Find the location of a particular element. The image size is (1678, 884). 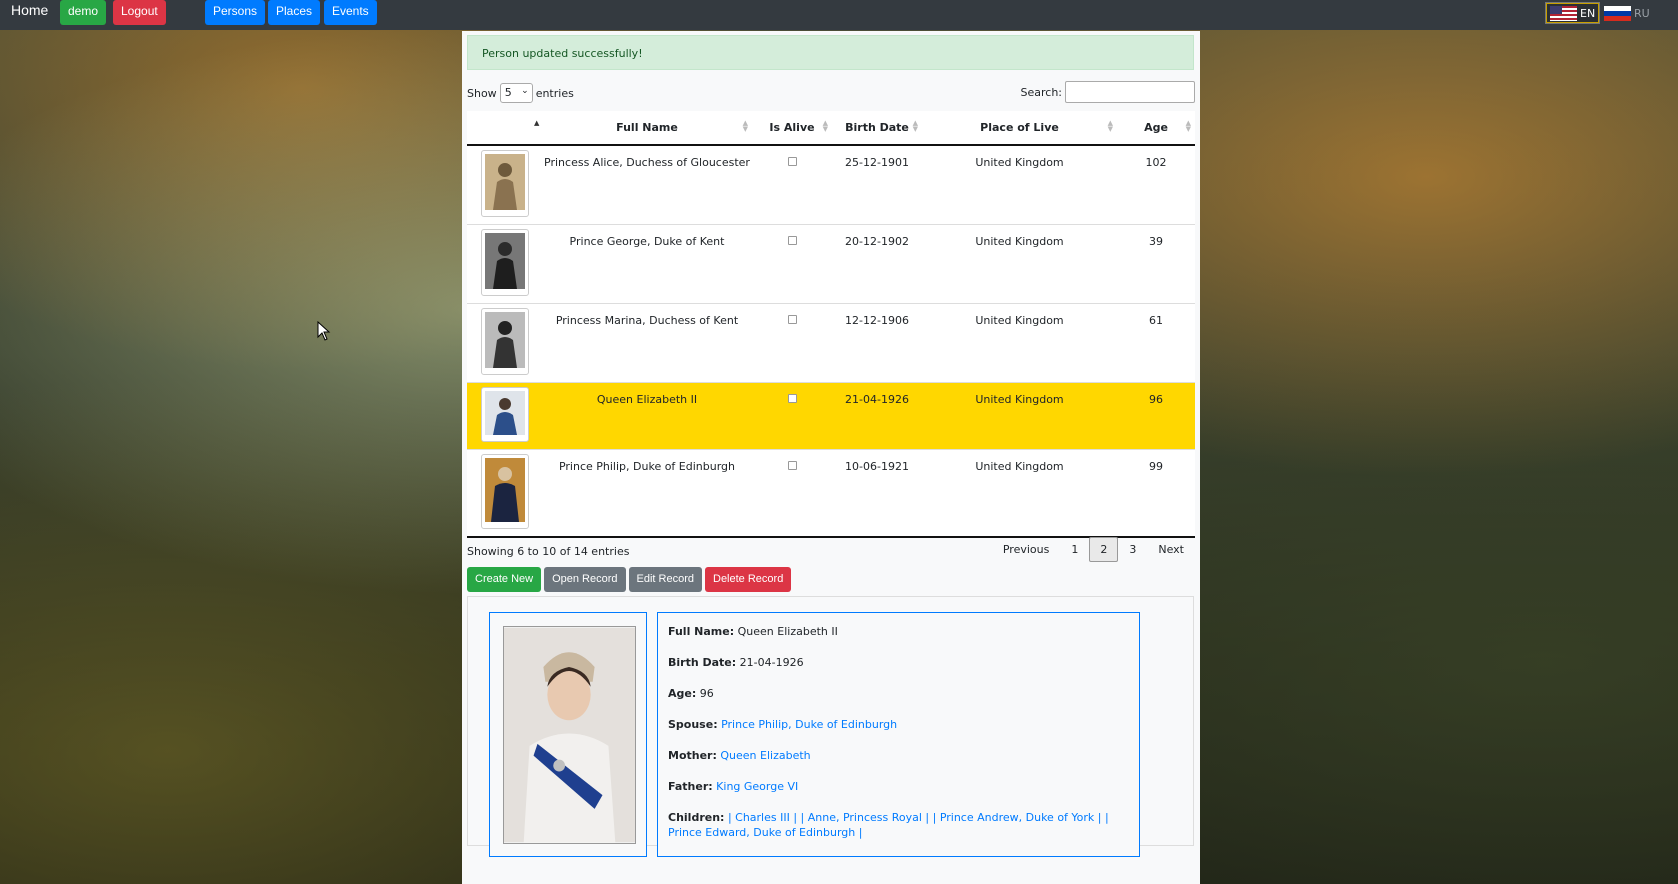

places-button: Places is located at coordinates (294, 12).